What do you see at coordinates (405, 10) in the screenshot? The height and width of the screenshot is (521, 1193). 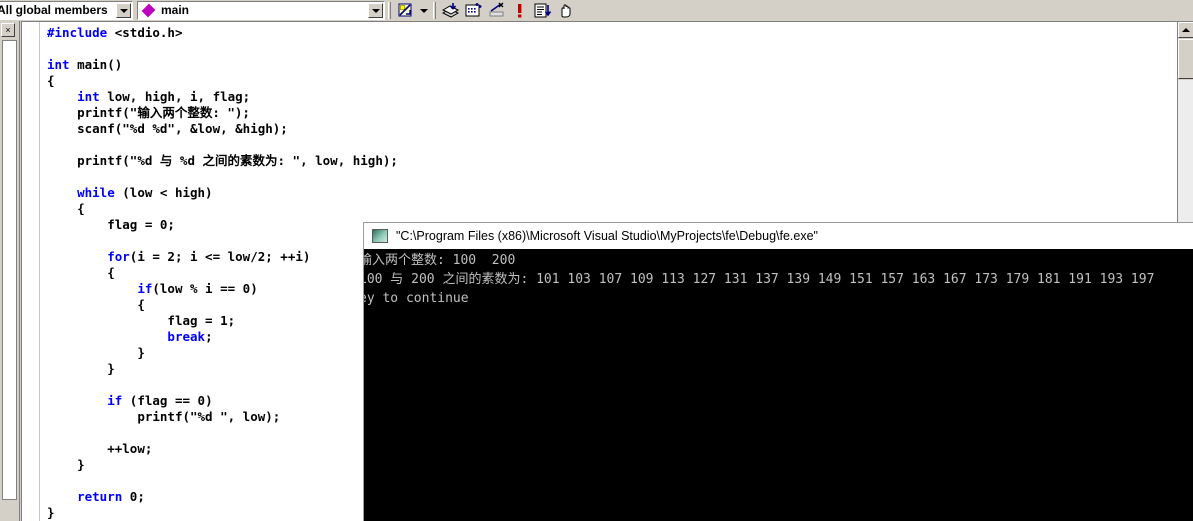 I see `edit-bookmark-icon` at bounding box center [405, 10].